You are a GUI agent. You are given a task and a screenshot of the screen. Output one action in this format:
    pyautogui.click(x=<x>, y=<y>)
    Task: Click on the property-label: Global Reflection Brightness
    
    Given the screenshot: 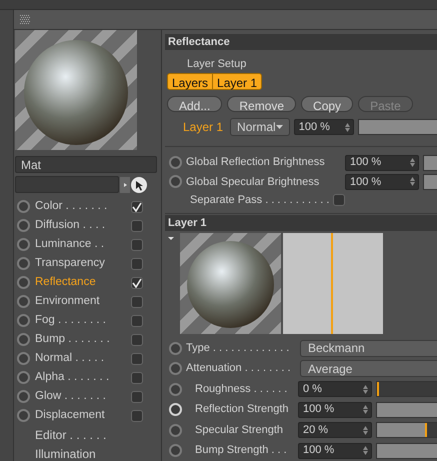 What is the action you would take?
    pyautogui.click(x=256, y=162)
    